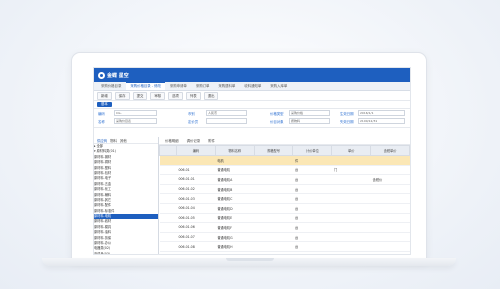 Image resolution: width=500 pixels, height=289 pixels. Describe the element at coordinates (284, 170) in the screenshot. I see `table-row: 006.01 普通电机 台门` at that location.